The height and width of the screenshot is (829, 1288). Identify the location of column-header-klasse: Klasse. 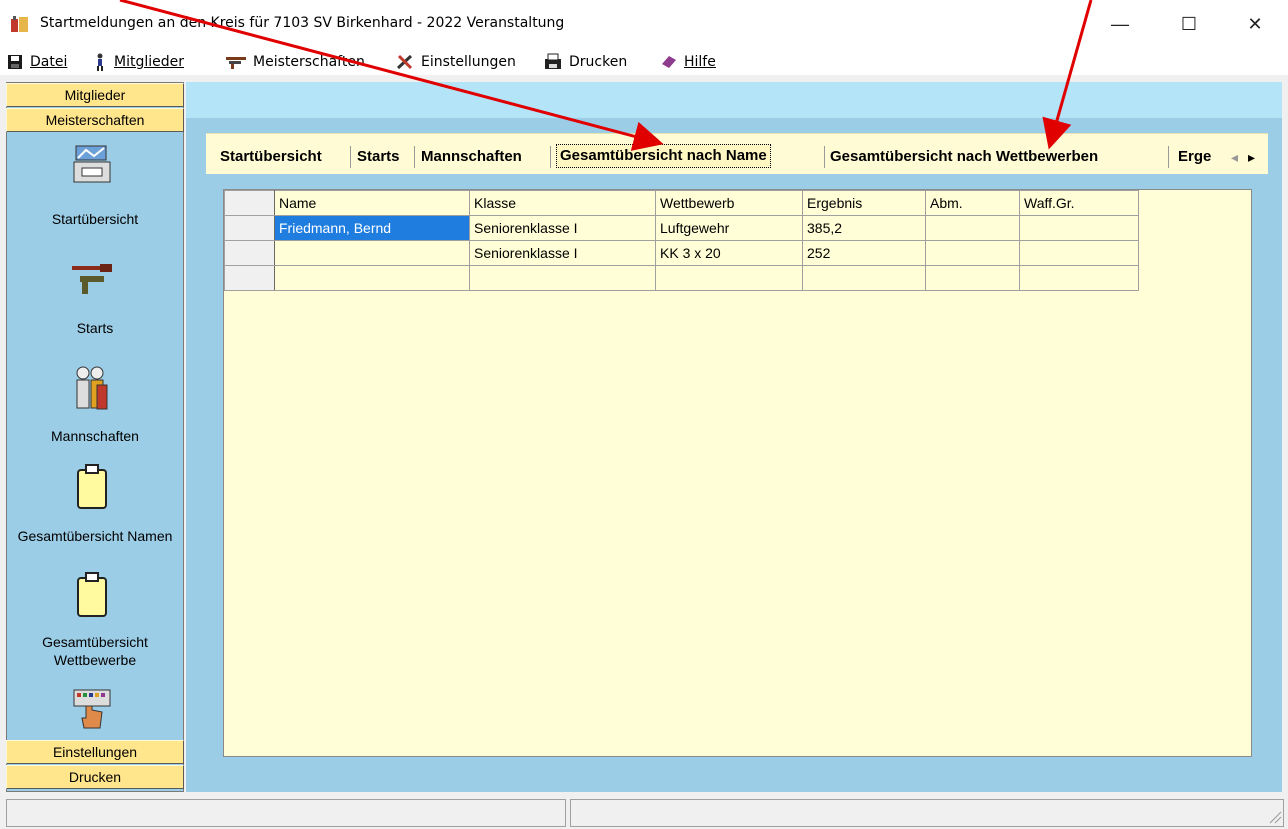
(562, 203).